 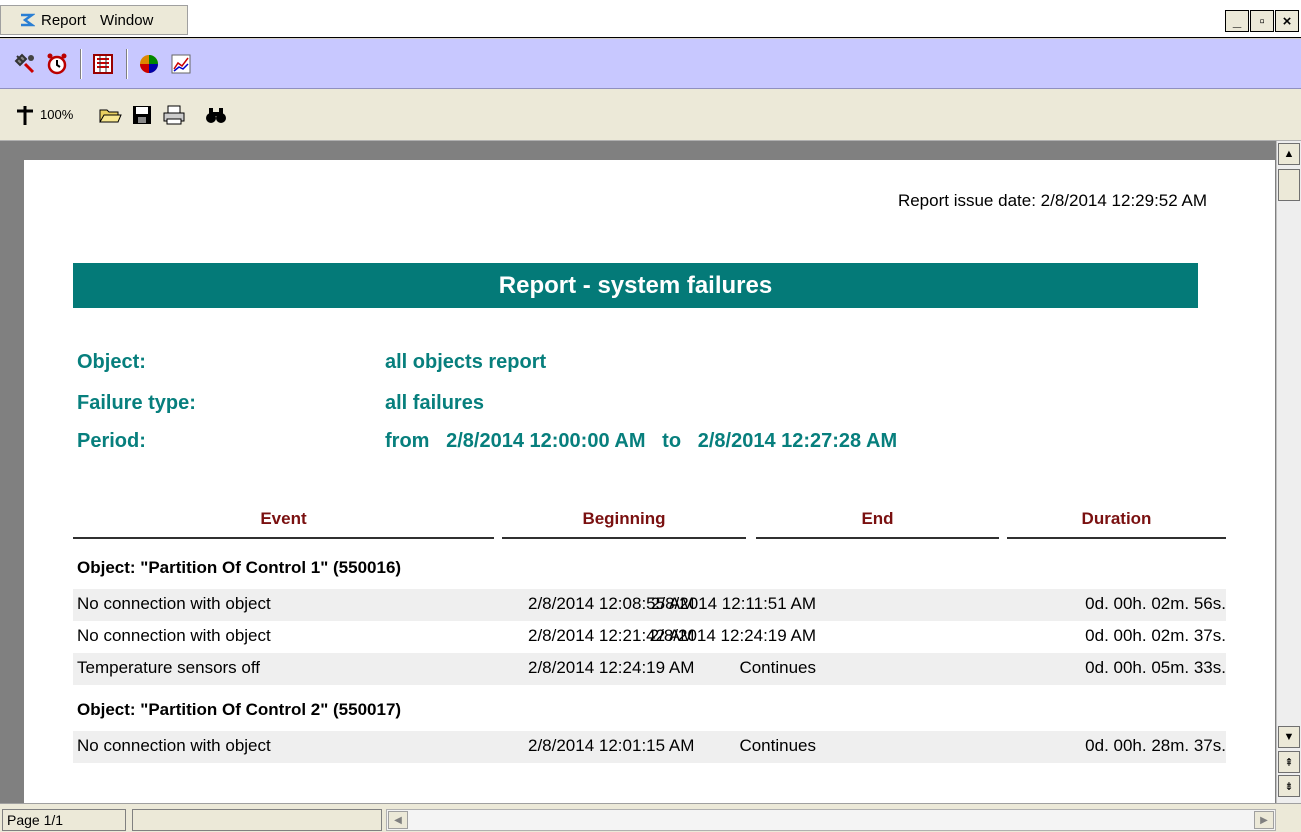 What do you see at coordinates (650, 115) in the screenshot?
I see `preview-toolbar: 100%` at bounding box center [650, 115].